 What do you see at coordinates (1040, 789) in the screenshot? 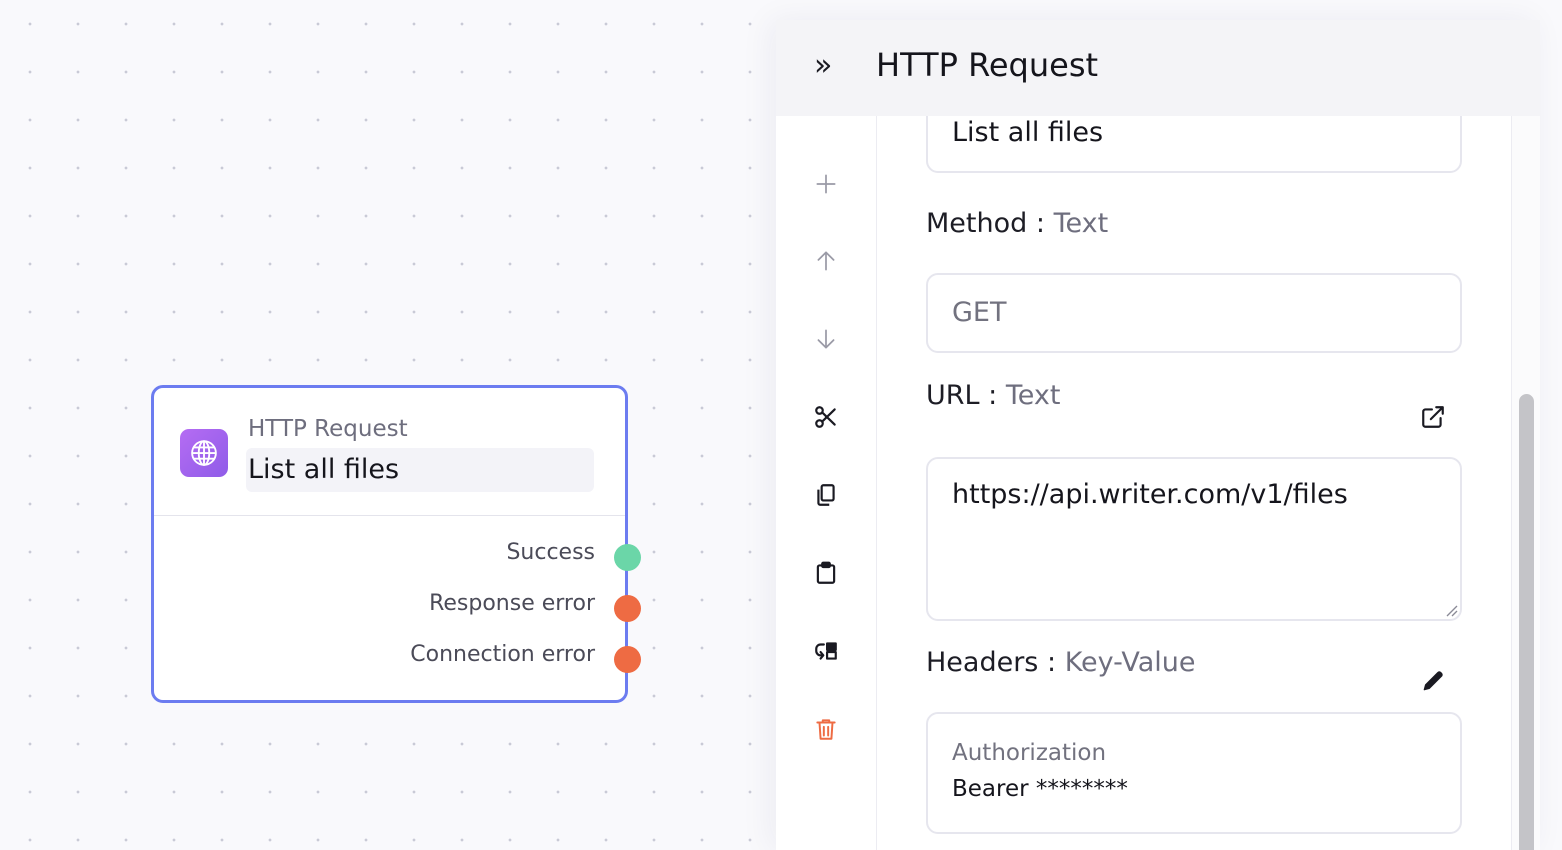
I see `header-value: Bearer ********` at bounding box center [1040, 789].